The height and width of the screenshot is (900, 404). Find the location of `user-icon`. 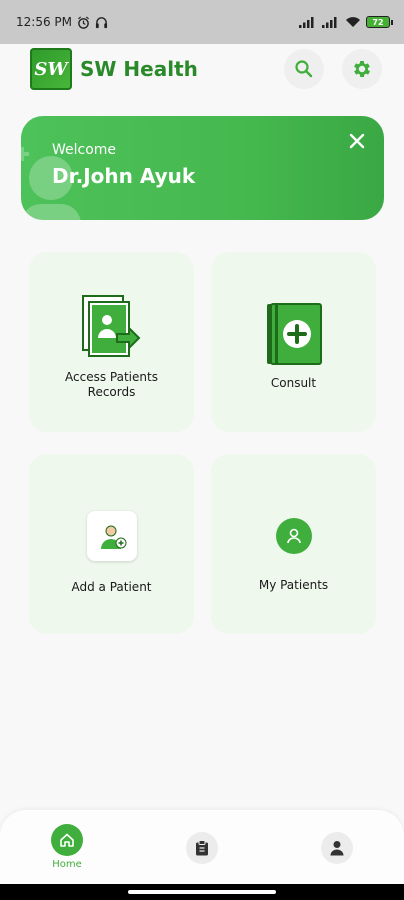

user-icon is located at coordinates (293, 536).